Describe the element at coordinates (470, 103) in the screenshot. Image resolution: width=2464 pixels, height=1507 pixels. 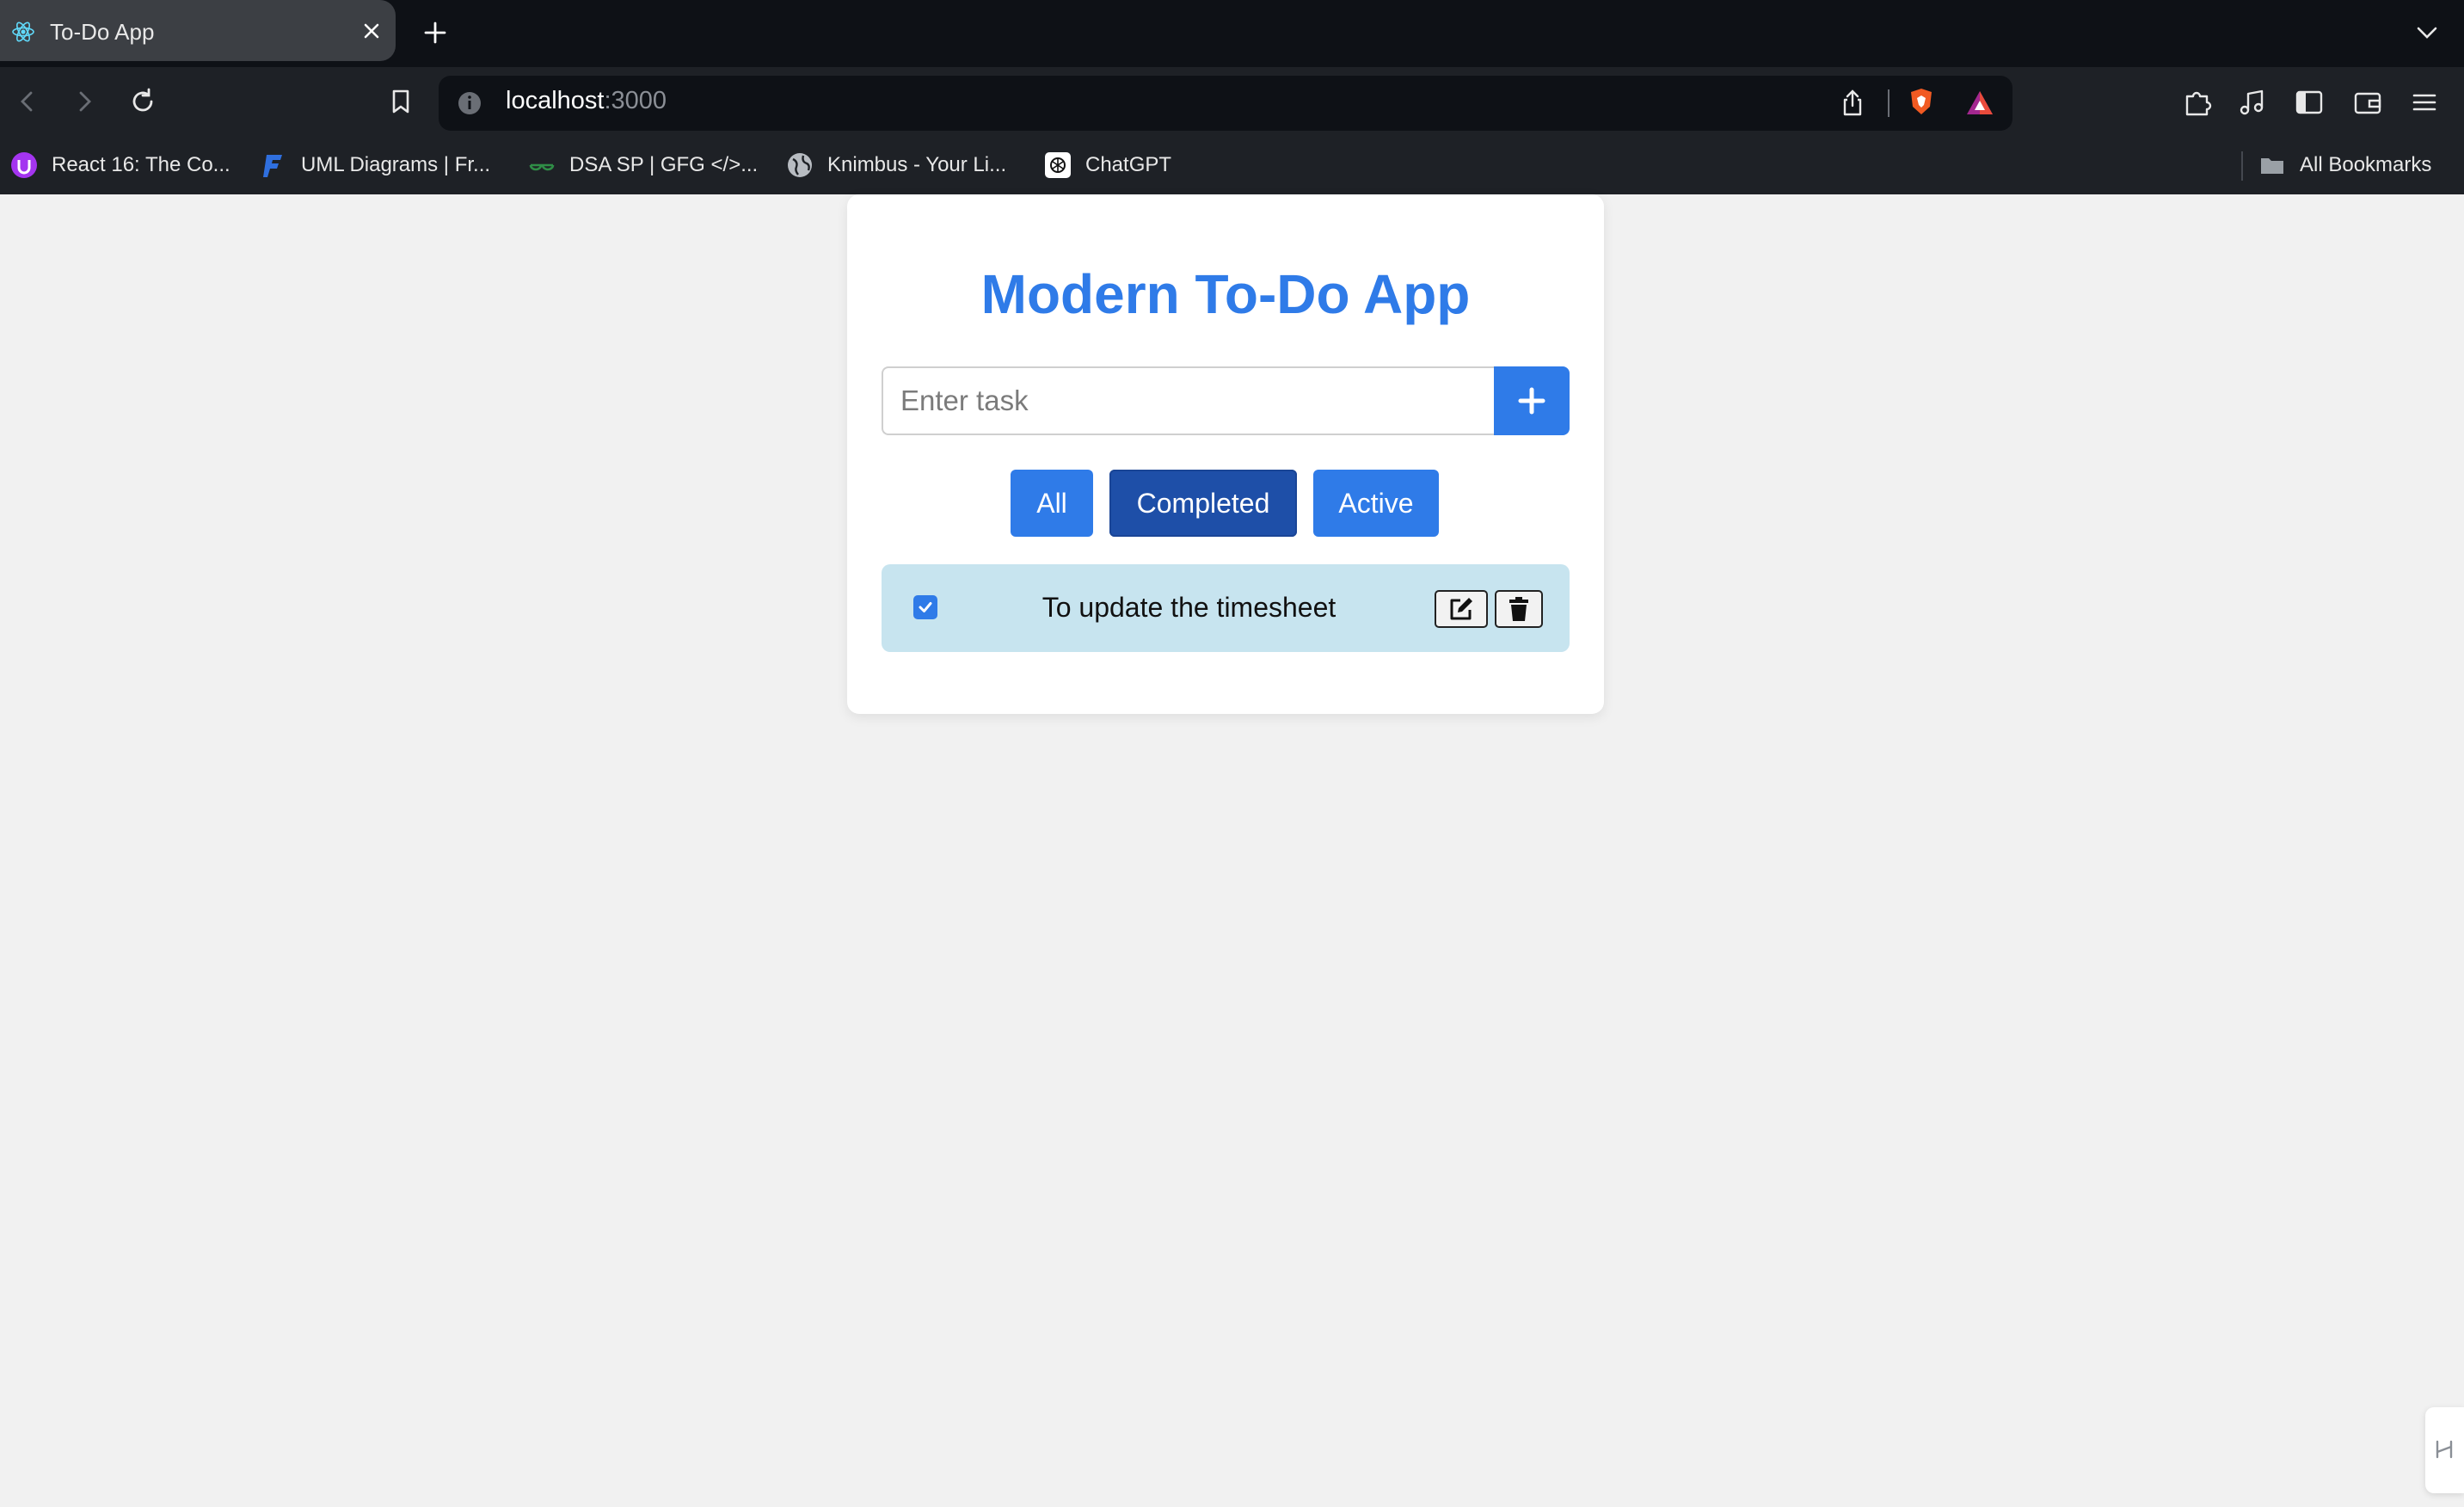
I see `info-icon` at that location.